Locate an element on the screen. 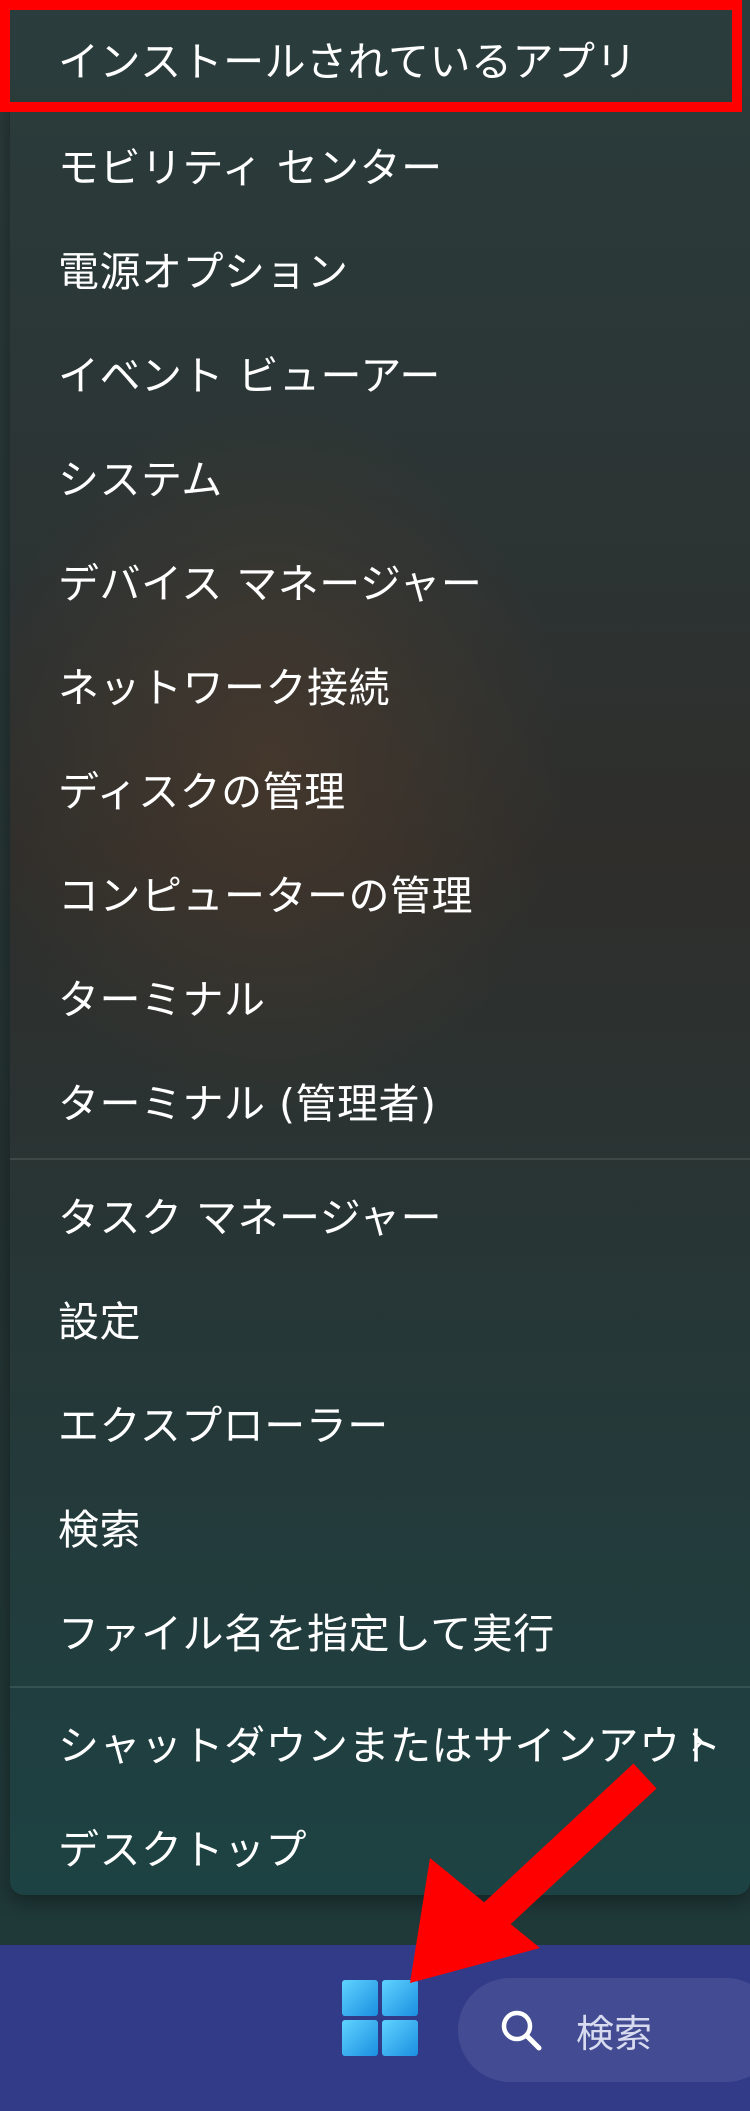  menu-item-label: ターミナル is located at coordinates (162, 1000).